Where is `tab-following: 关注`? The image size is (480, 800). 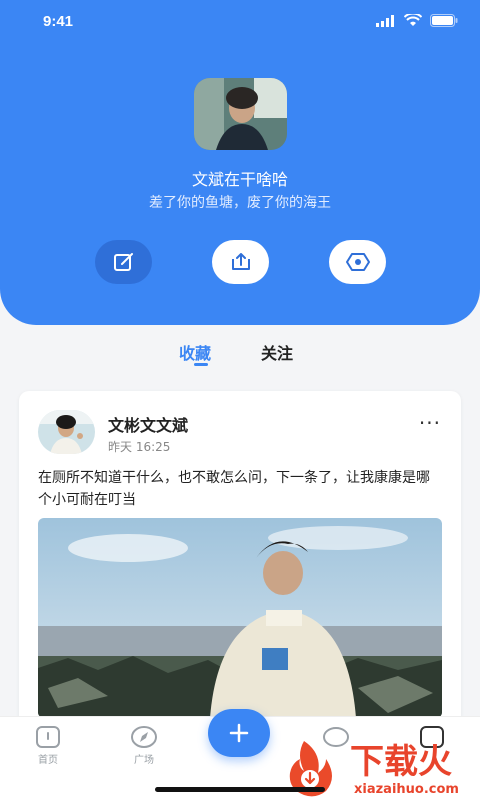 tab-following: 关注 is located at coordinates (277, 352).